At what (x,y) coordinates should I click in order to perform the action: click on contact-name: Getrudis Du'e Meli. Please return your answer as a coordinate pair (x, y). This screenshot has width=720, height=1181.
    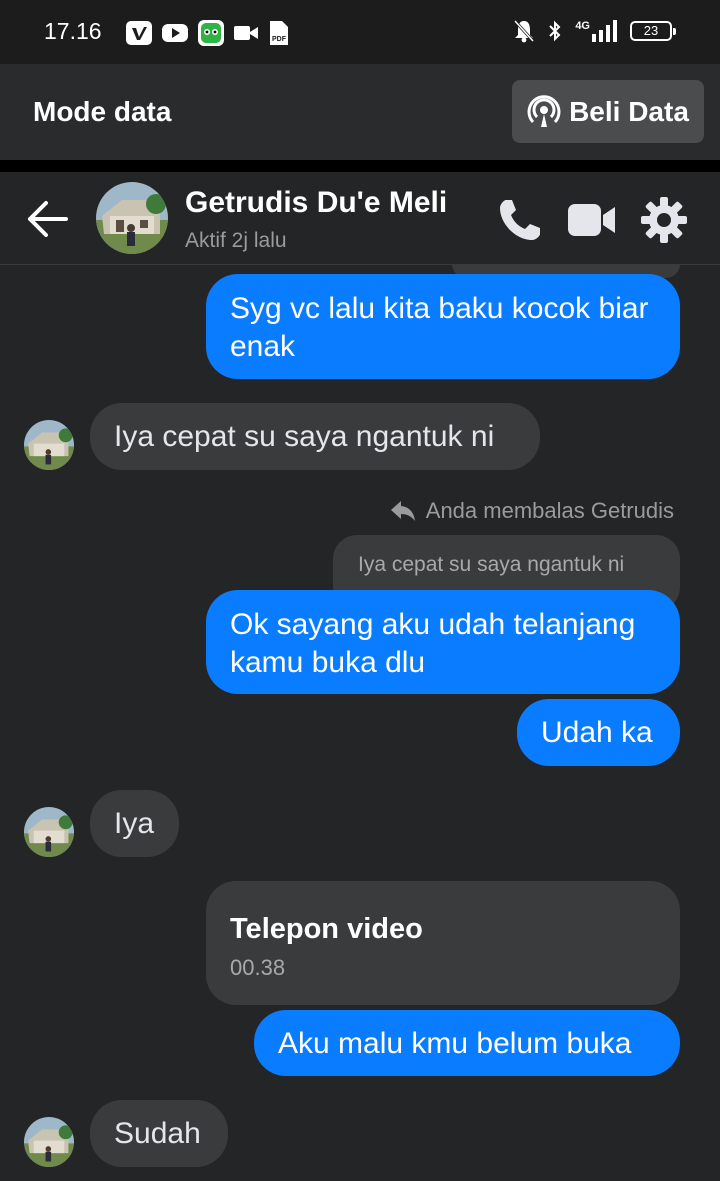
    Looking at the image, I should click on (316, 203).